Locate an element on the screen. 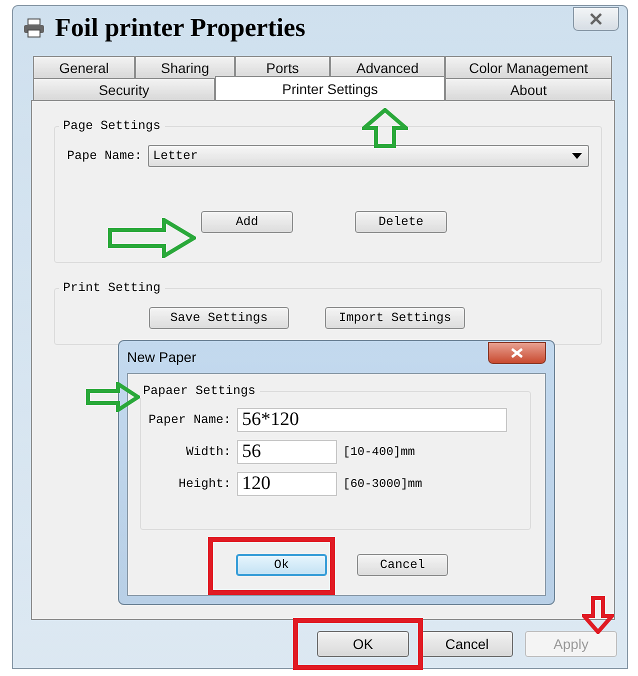  tab: Sharing is located at coordinates (185, 67).